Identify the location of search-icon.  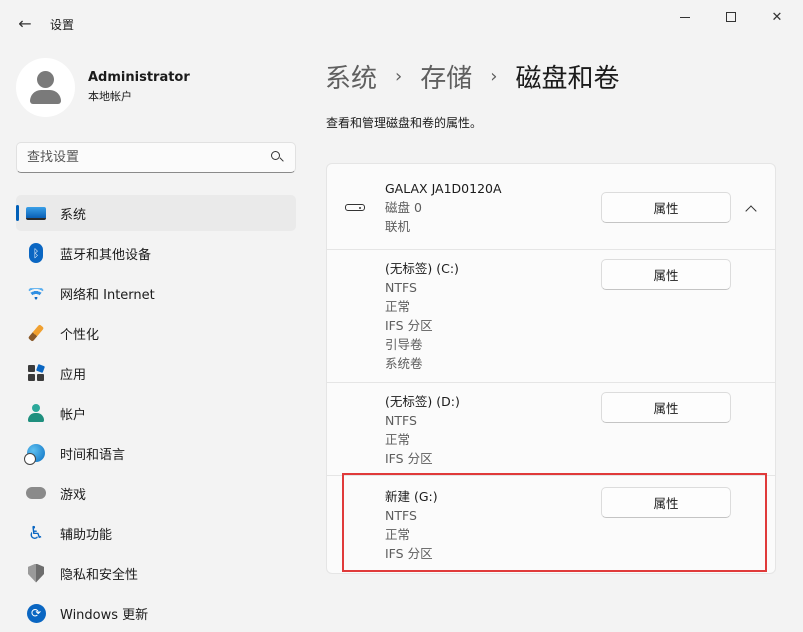
(277, 158).